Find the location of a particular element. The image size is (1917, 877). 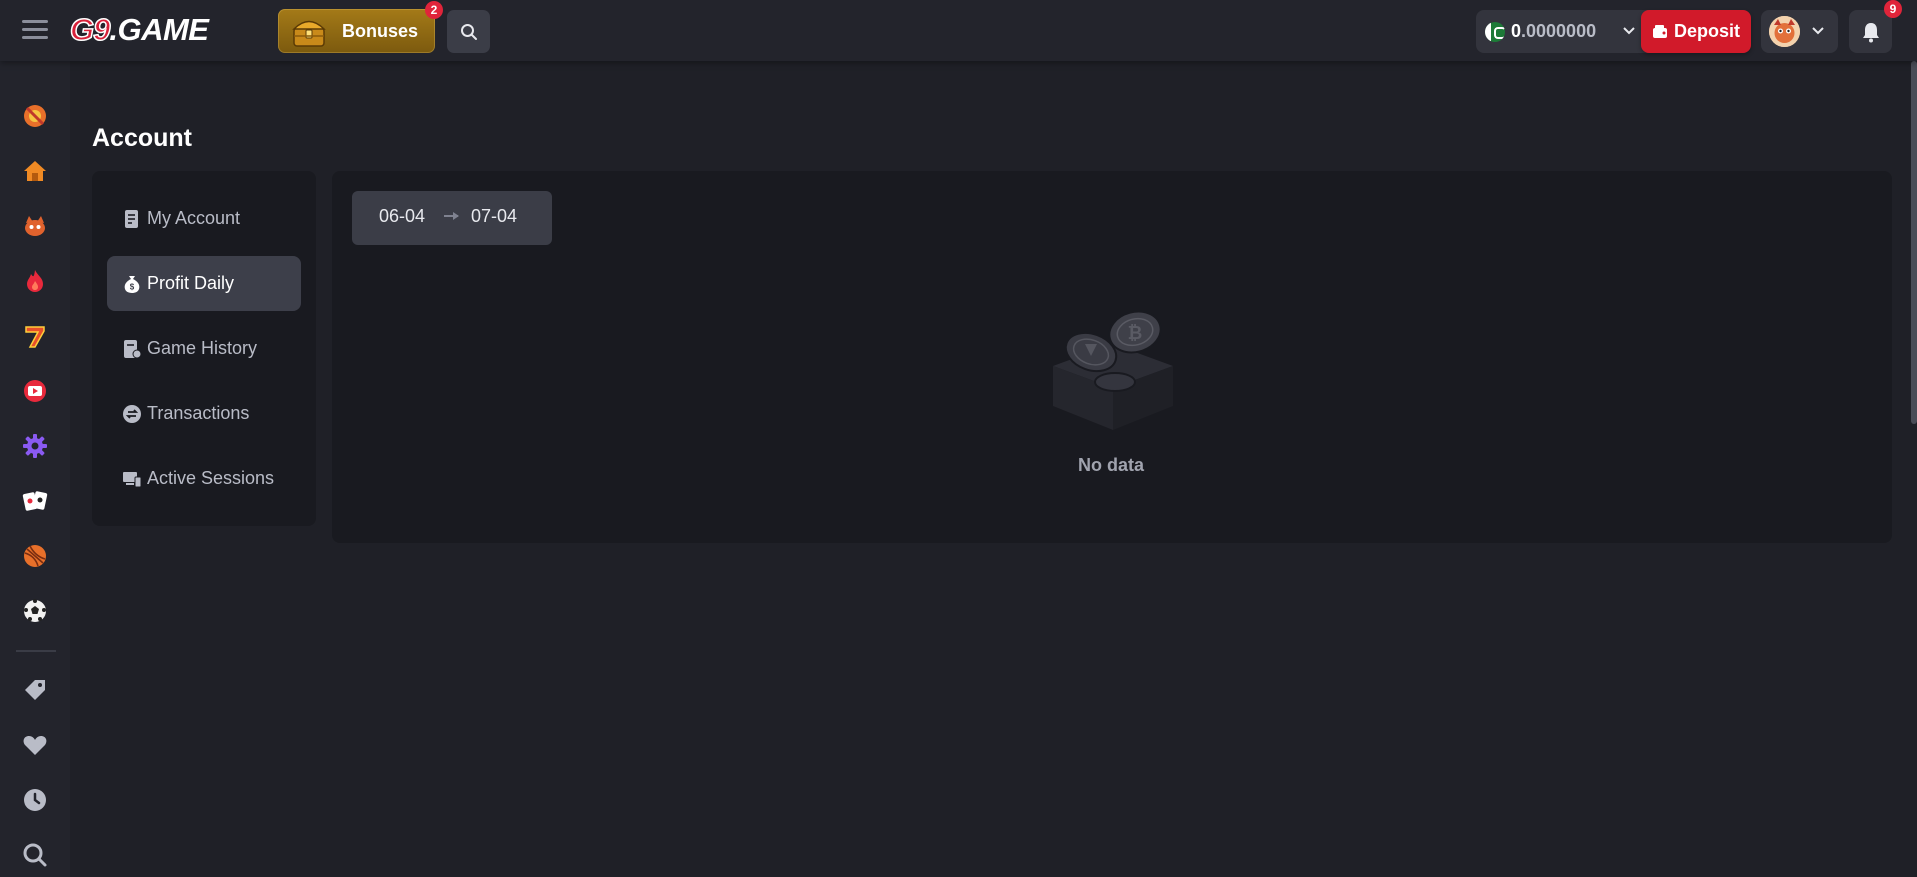

page-title: Account is located at coordinates (142, 138).